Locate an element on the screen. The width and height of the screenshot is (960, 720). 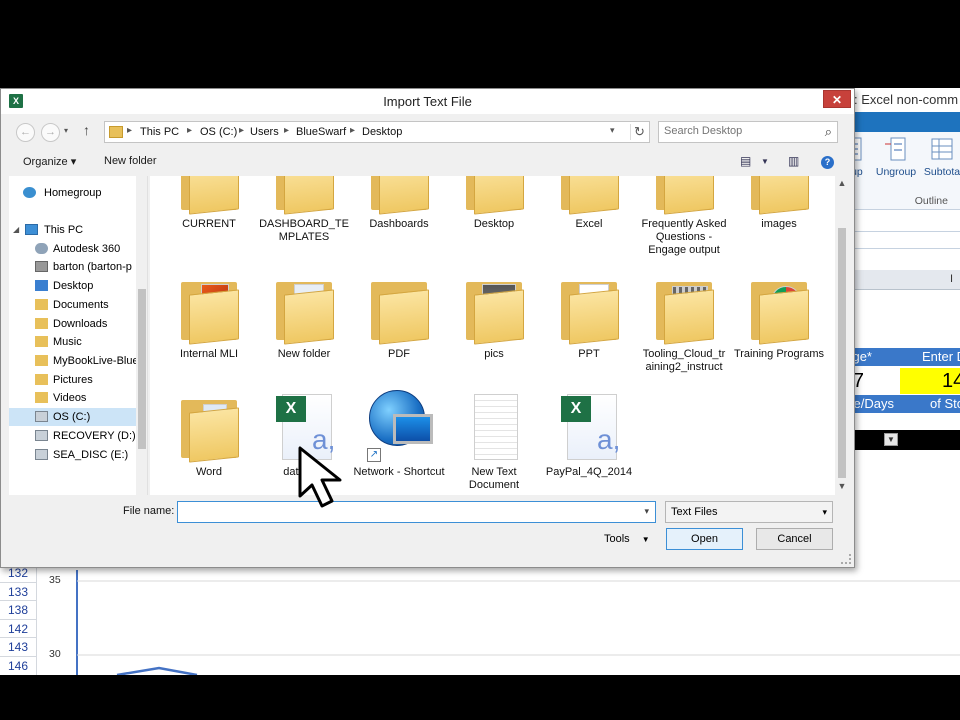
computer-icon is located at coordinates (31, 229).